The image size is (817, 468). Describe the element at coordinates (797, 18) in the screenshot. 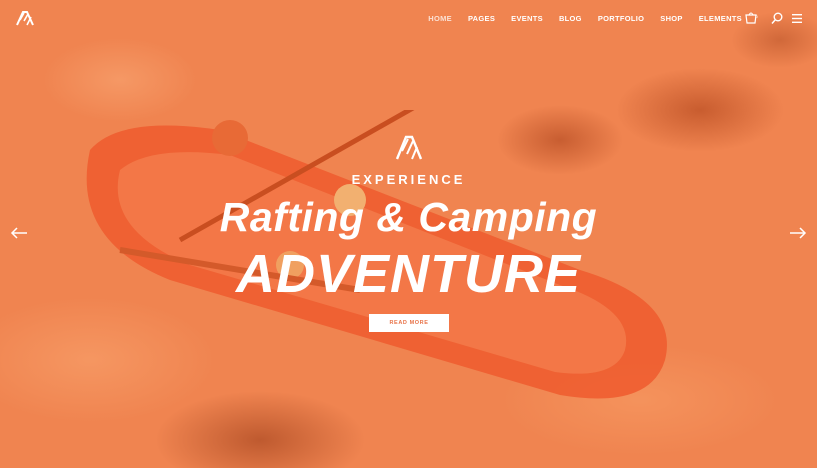

I see `hamburger-menu-icon` at that location.